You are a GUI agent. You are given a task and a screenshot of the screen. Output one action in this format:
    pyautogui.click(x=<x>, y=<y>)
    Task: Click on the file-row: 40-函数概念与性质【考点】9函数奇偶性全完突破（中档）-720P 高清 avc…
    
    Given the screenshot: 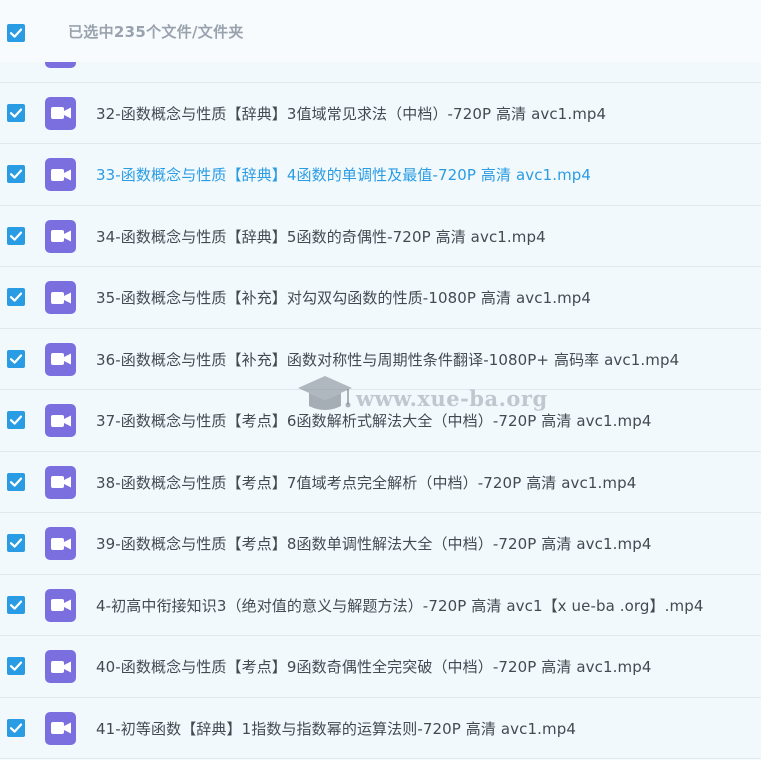 What is the action you would take?
    pyautogui.click(x=380, y=667)
    